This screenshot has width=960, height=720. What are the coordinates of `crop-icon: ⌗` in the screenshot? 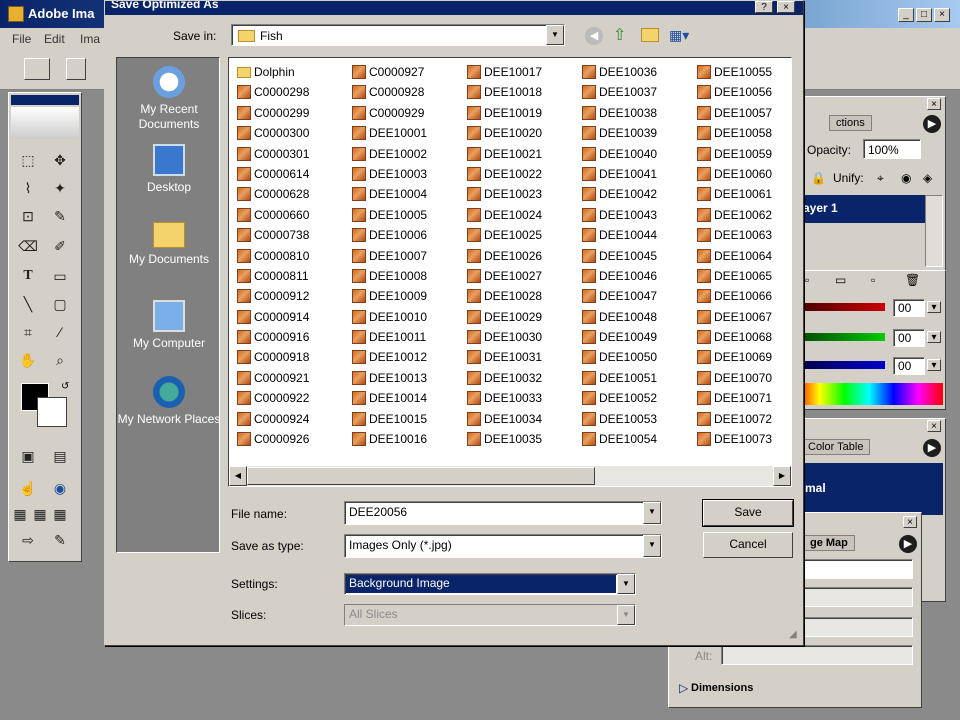 It's located at (28, 332).